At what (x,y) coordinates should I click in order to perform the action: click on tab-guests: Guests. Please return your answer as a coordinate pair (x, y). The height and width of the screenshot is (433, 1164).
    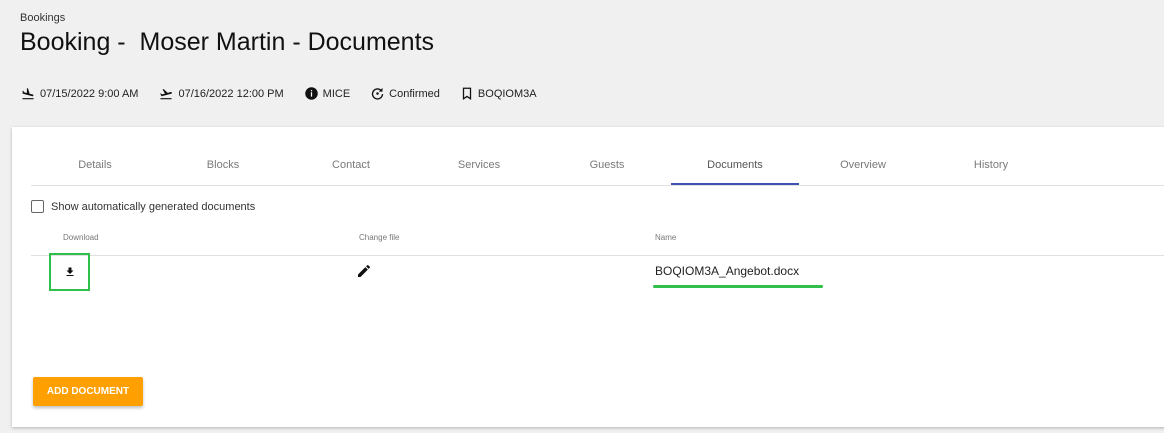
    Looking at the image, I should click on (607, 156).